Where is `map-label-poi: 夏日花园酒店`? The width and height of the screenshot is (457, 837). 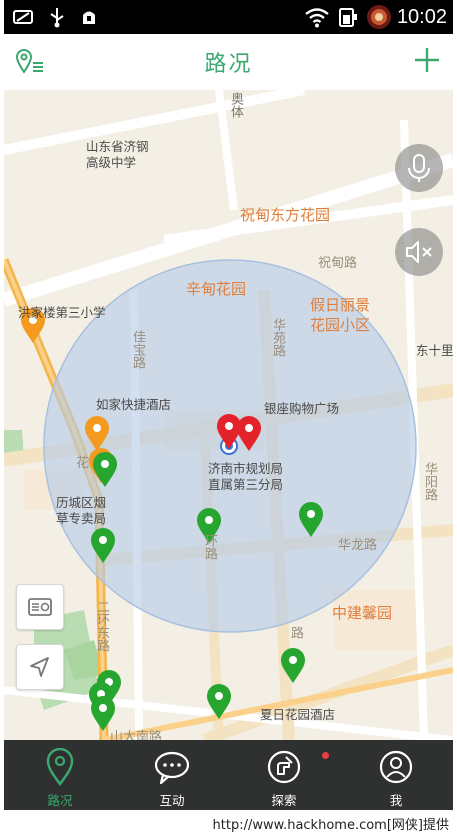 map-label-poi: 夏日花园酒店 is located at coordinates (298, 714).